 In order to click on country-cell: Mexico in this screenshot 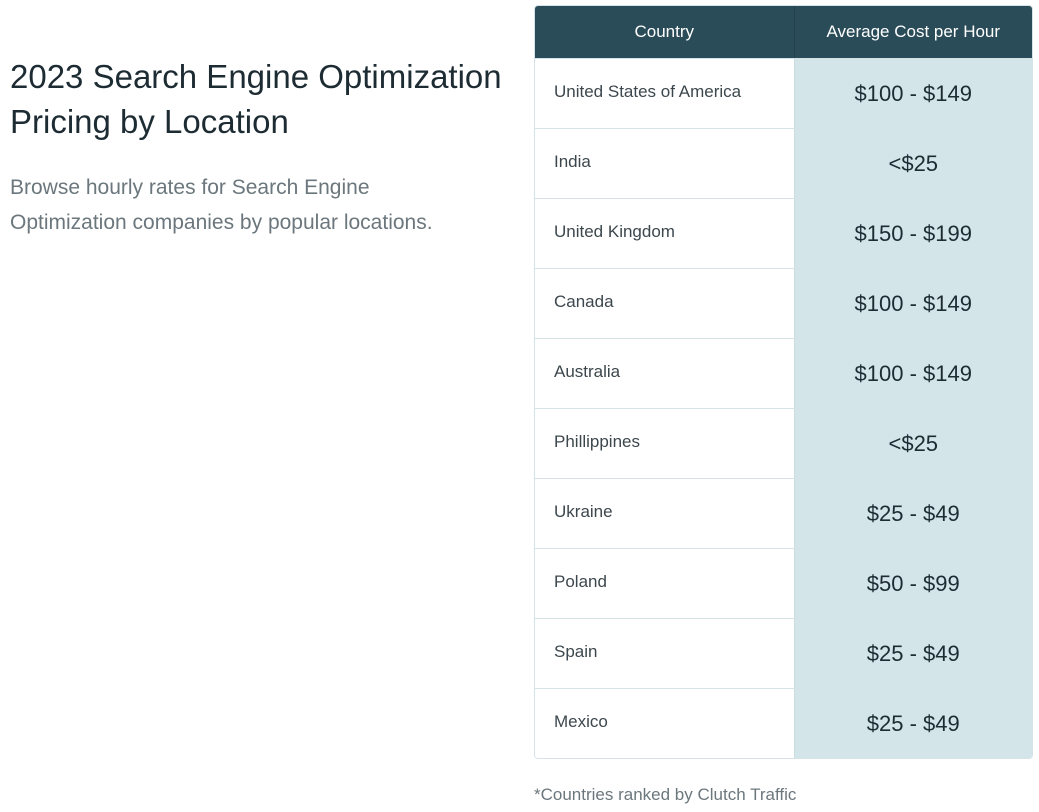, I will do `click(664, 723)`.